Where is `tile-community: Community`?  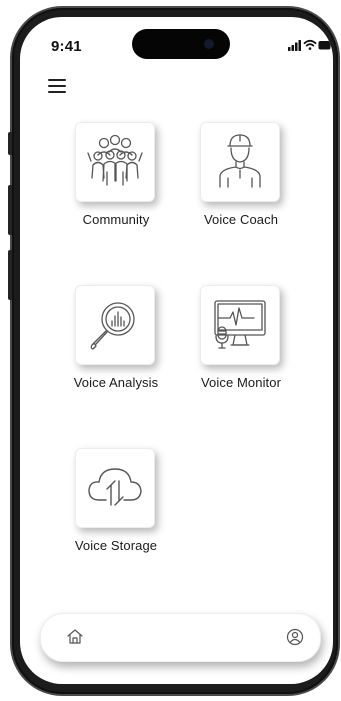
tile-community: Community is located at coordinates (116, 182).